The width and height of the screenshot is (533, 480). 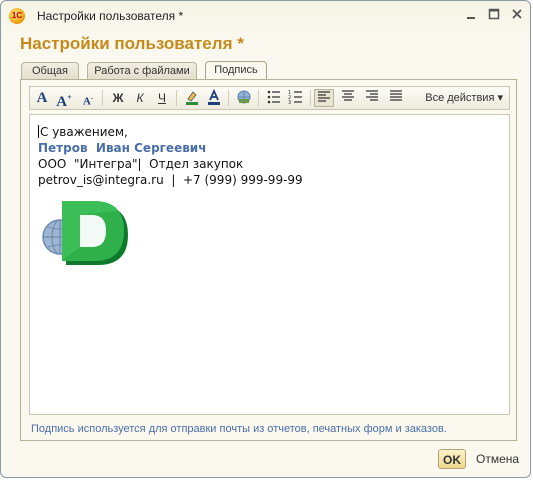 I want to click on page-title: Настройки пользователя *, so click(x=132, y=43).